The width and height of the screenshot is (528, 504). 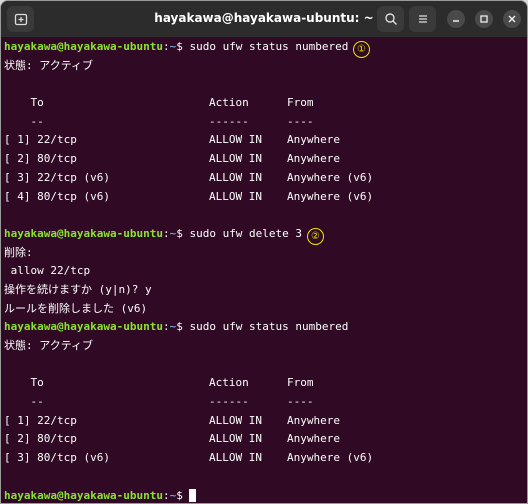 I want to click on rule-to: [ 3] 22/tcp (v6), so click(x=57, y=177).